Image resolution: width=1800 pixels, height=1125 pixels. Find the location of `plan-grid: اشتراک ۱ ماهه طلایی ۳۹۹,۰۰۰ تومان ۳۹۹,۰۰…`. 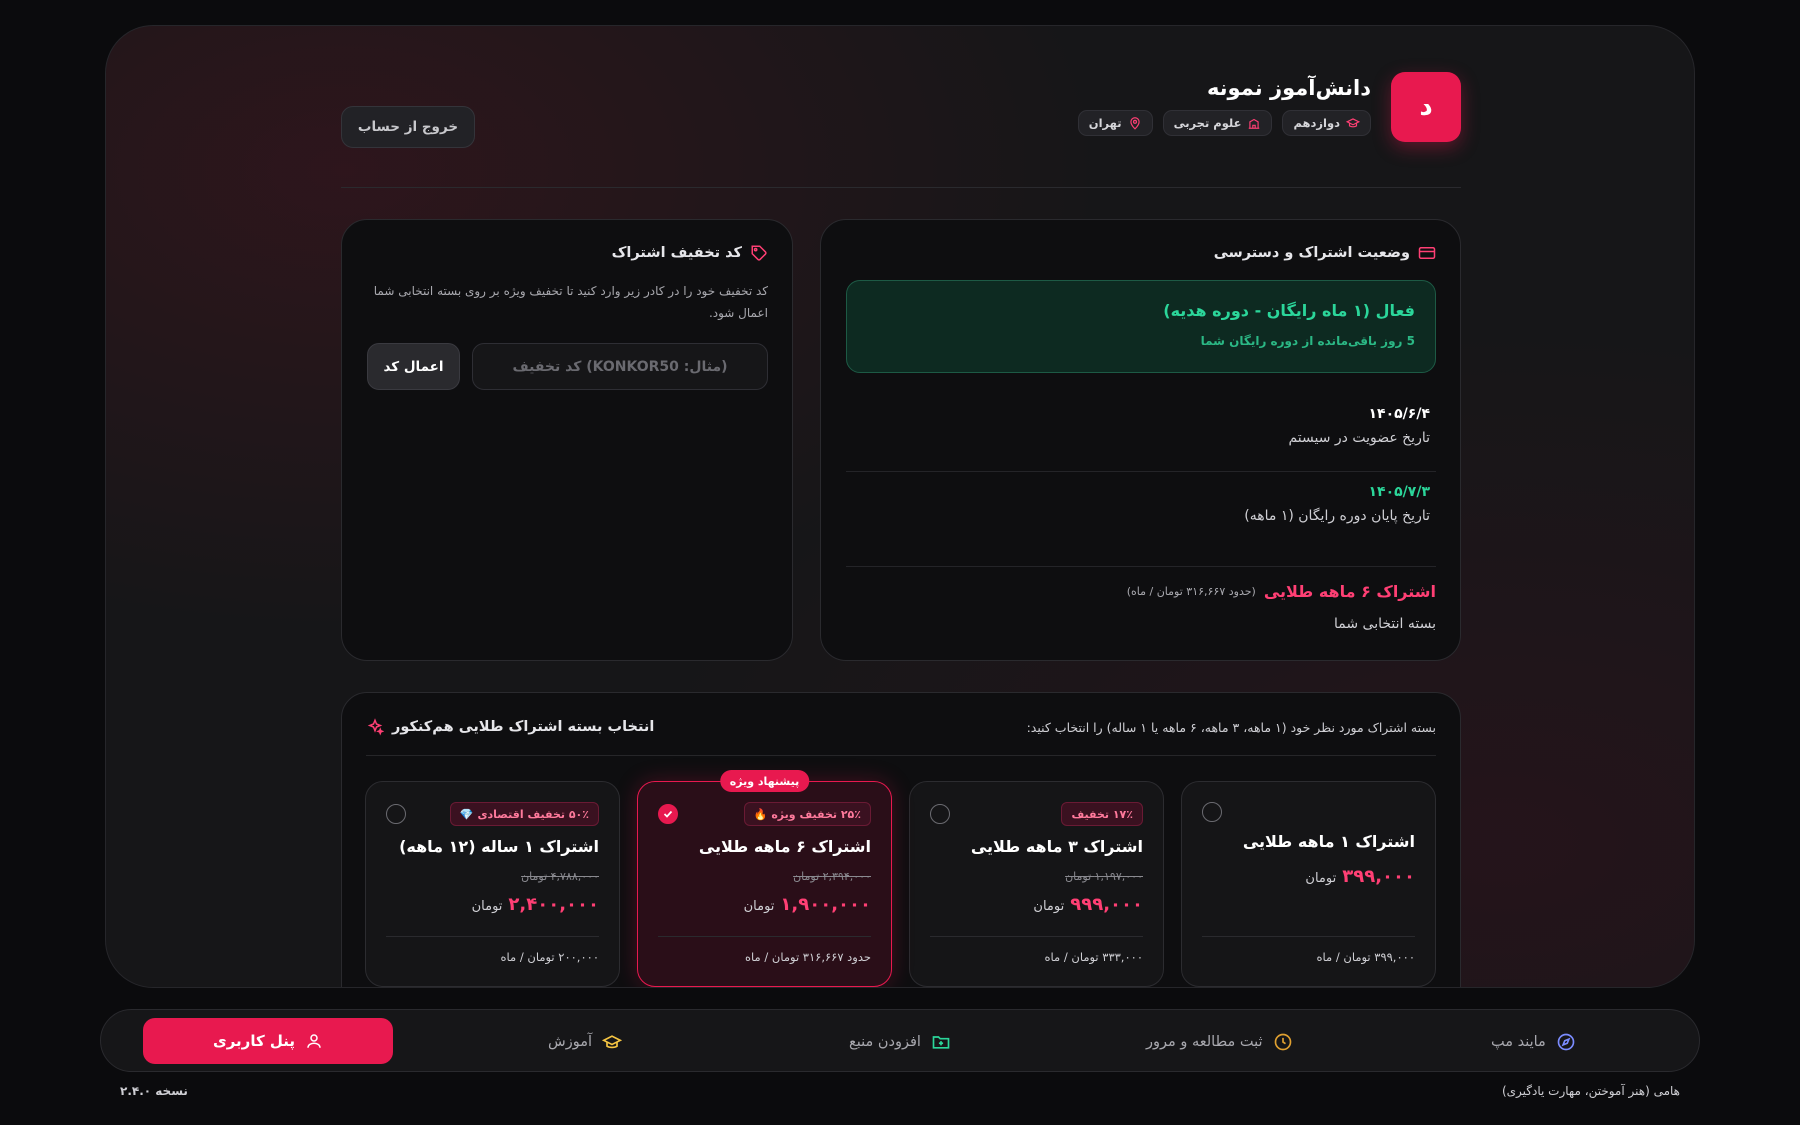

plan-grid: اشتراک ۱ ماهه طلایی ۳۹۹,۰۰۰ تومان ۳۹۹,۰۰… is located at coordinates (900, 878).